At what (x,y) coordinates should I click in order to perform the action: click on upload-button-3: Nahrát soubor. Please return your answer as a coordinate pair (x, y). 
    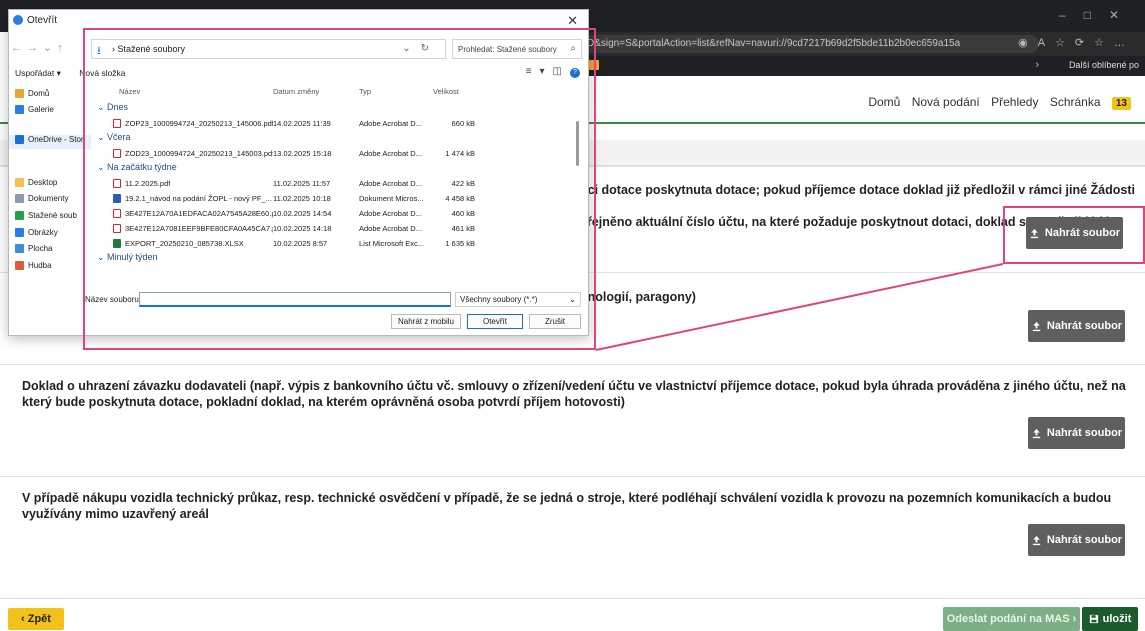
    Looking at the image, I should click on (1076, 433).